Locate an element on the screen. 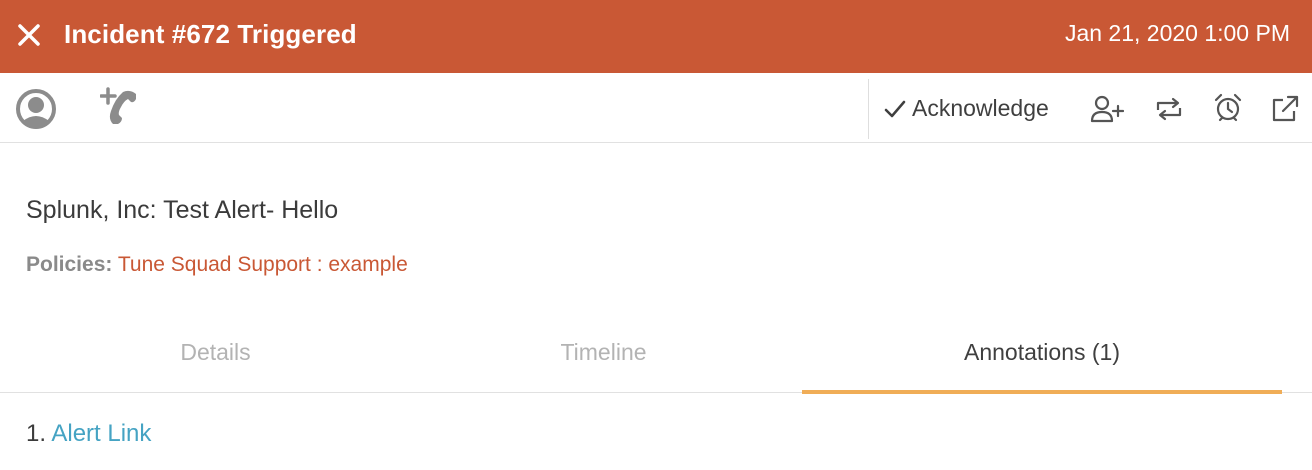 The width and height of the screenshot is (1312, 470). list-item: 1. Alert Link is located at coordinates (88, 434).